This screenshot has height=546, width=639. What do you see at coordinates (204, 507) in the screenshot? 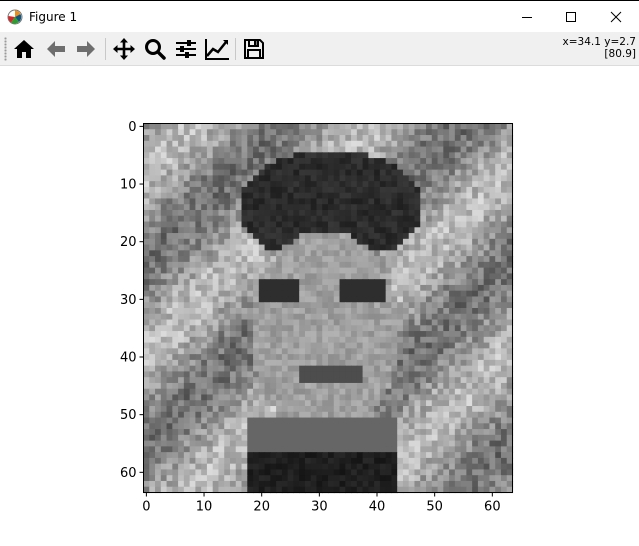
I see `x-tick-label: 10` at bounding box center [204, 507].